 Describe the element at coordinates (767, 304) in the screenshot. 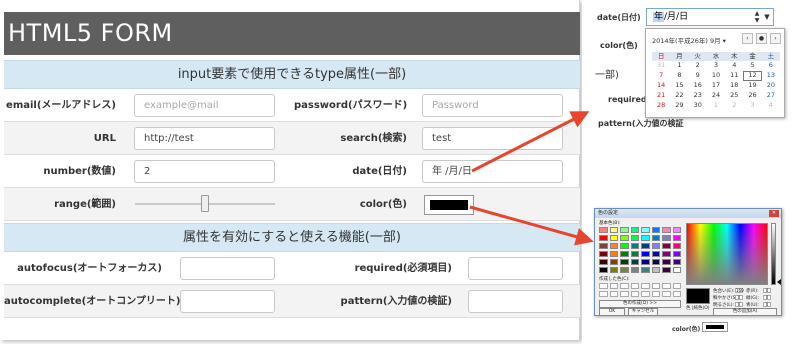

I see `blue-input: 0` at that location.